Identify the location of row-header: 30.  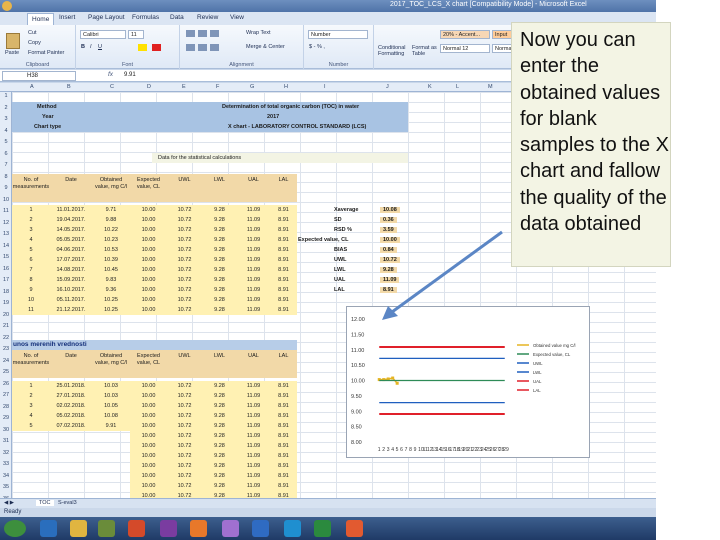
(6, 430).